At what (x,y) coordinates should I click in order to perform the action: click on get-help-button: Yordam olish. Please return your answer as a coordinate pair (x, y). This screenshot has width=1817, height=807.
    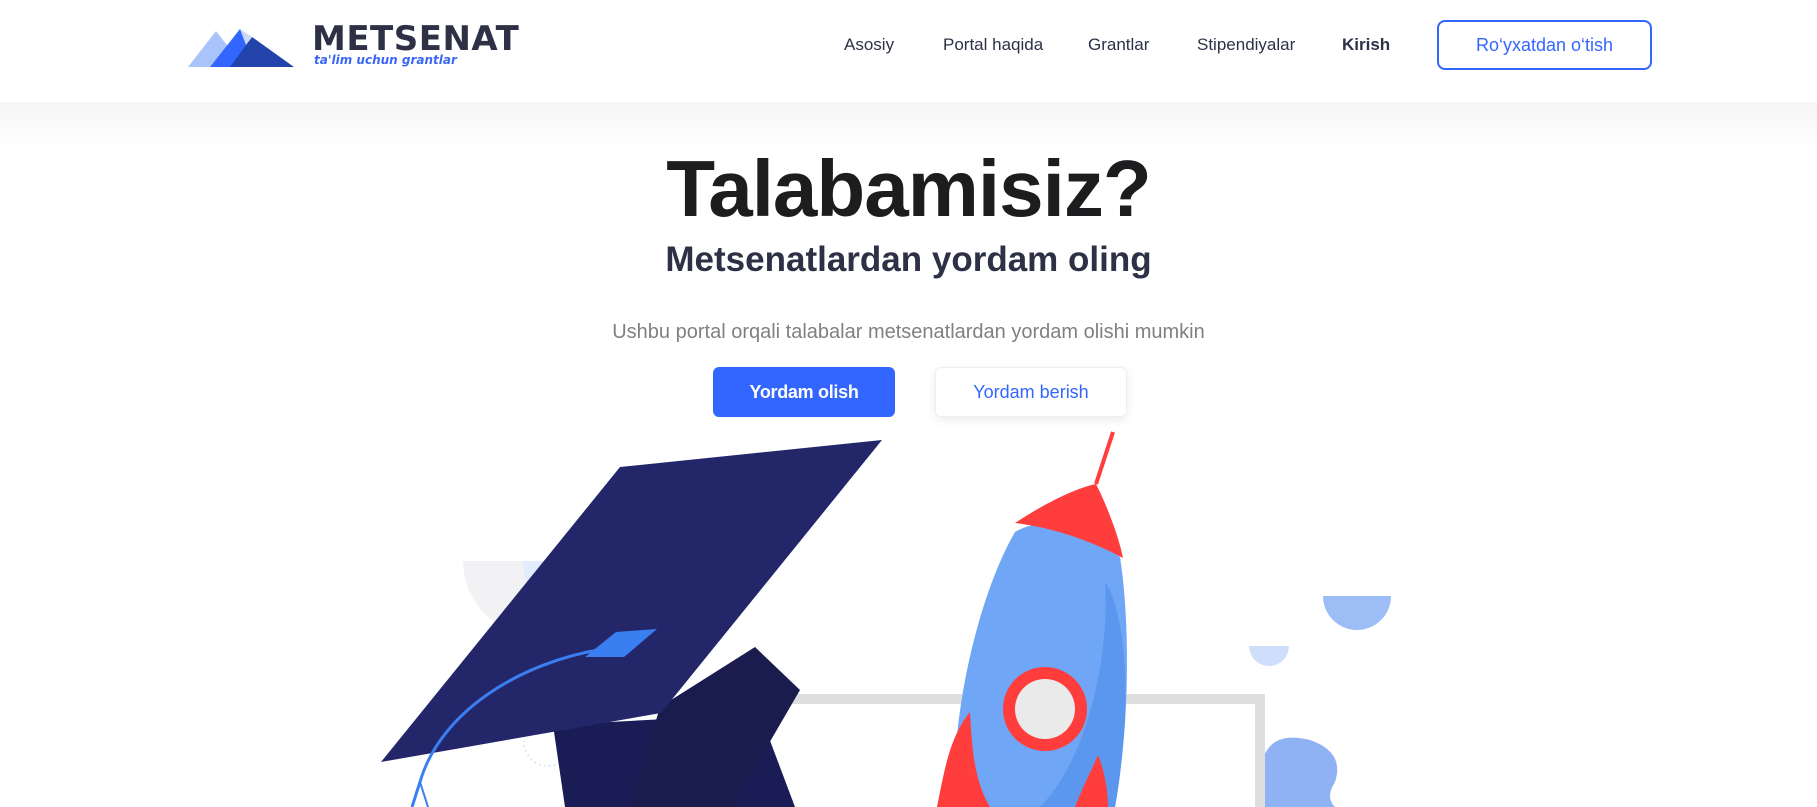
    Looking at the image, I should click on (804, 392).